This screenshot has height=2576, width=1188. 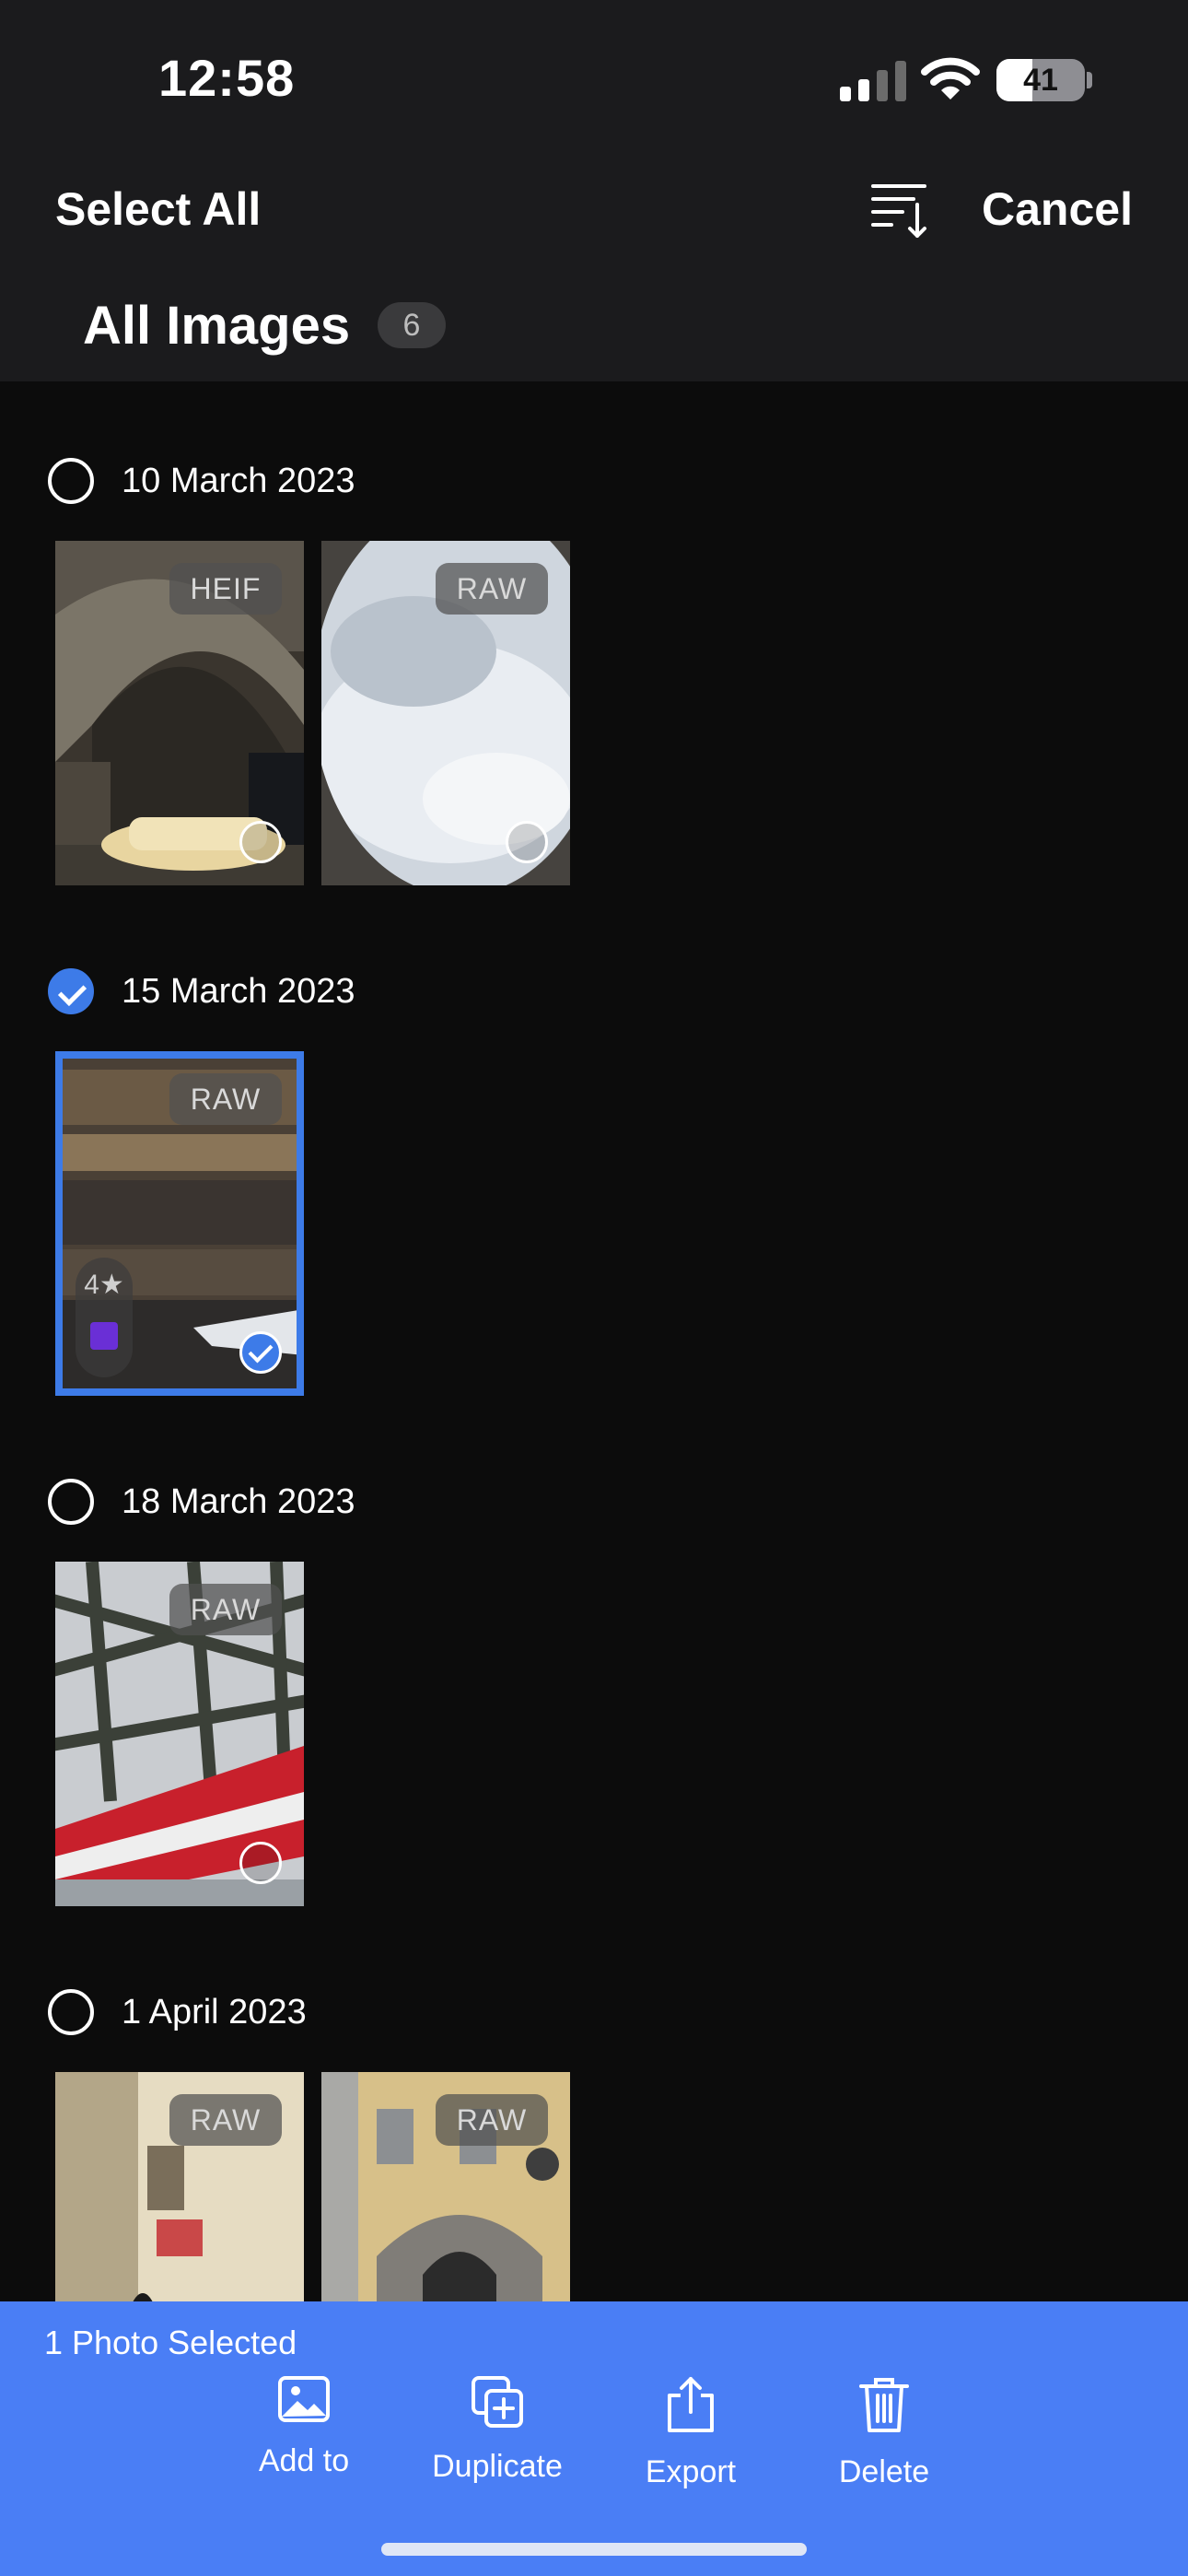 I want to click on selection-action-bar: 1 Photo Selected Add to Duplicate Export, so click(x=594, y=2438).